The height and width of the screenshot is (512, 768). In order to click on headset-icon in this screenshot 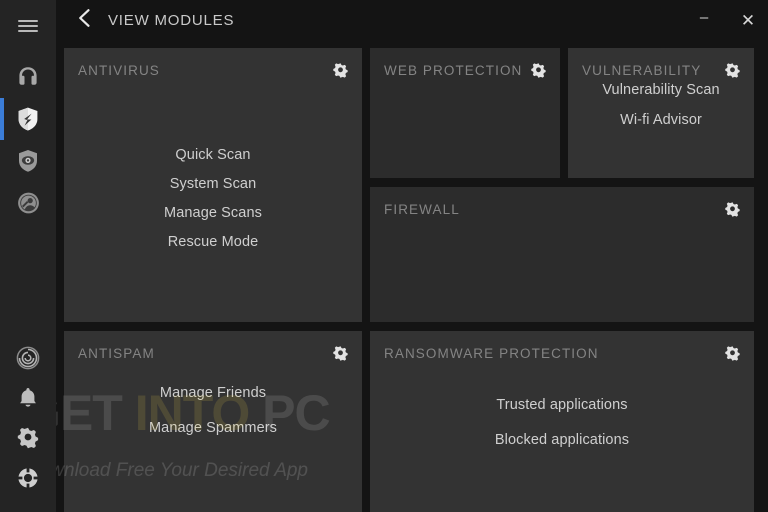, I will do `click(28, 77)`.